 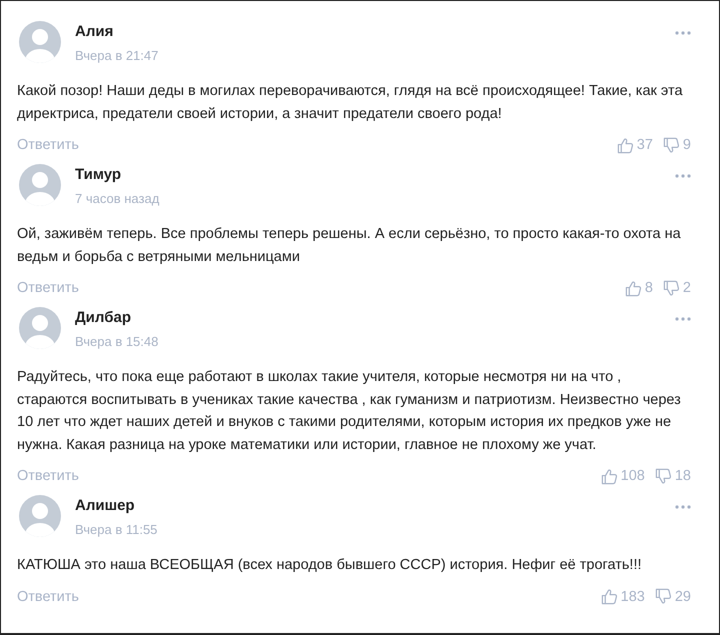 What do you see at coordinates (632, 596) in the screenshot?
I see `like-count: 183` at bounding box center [632, 596].